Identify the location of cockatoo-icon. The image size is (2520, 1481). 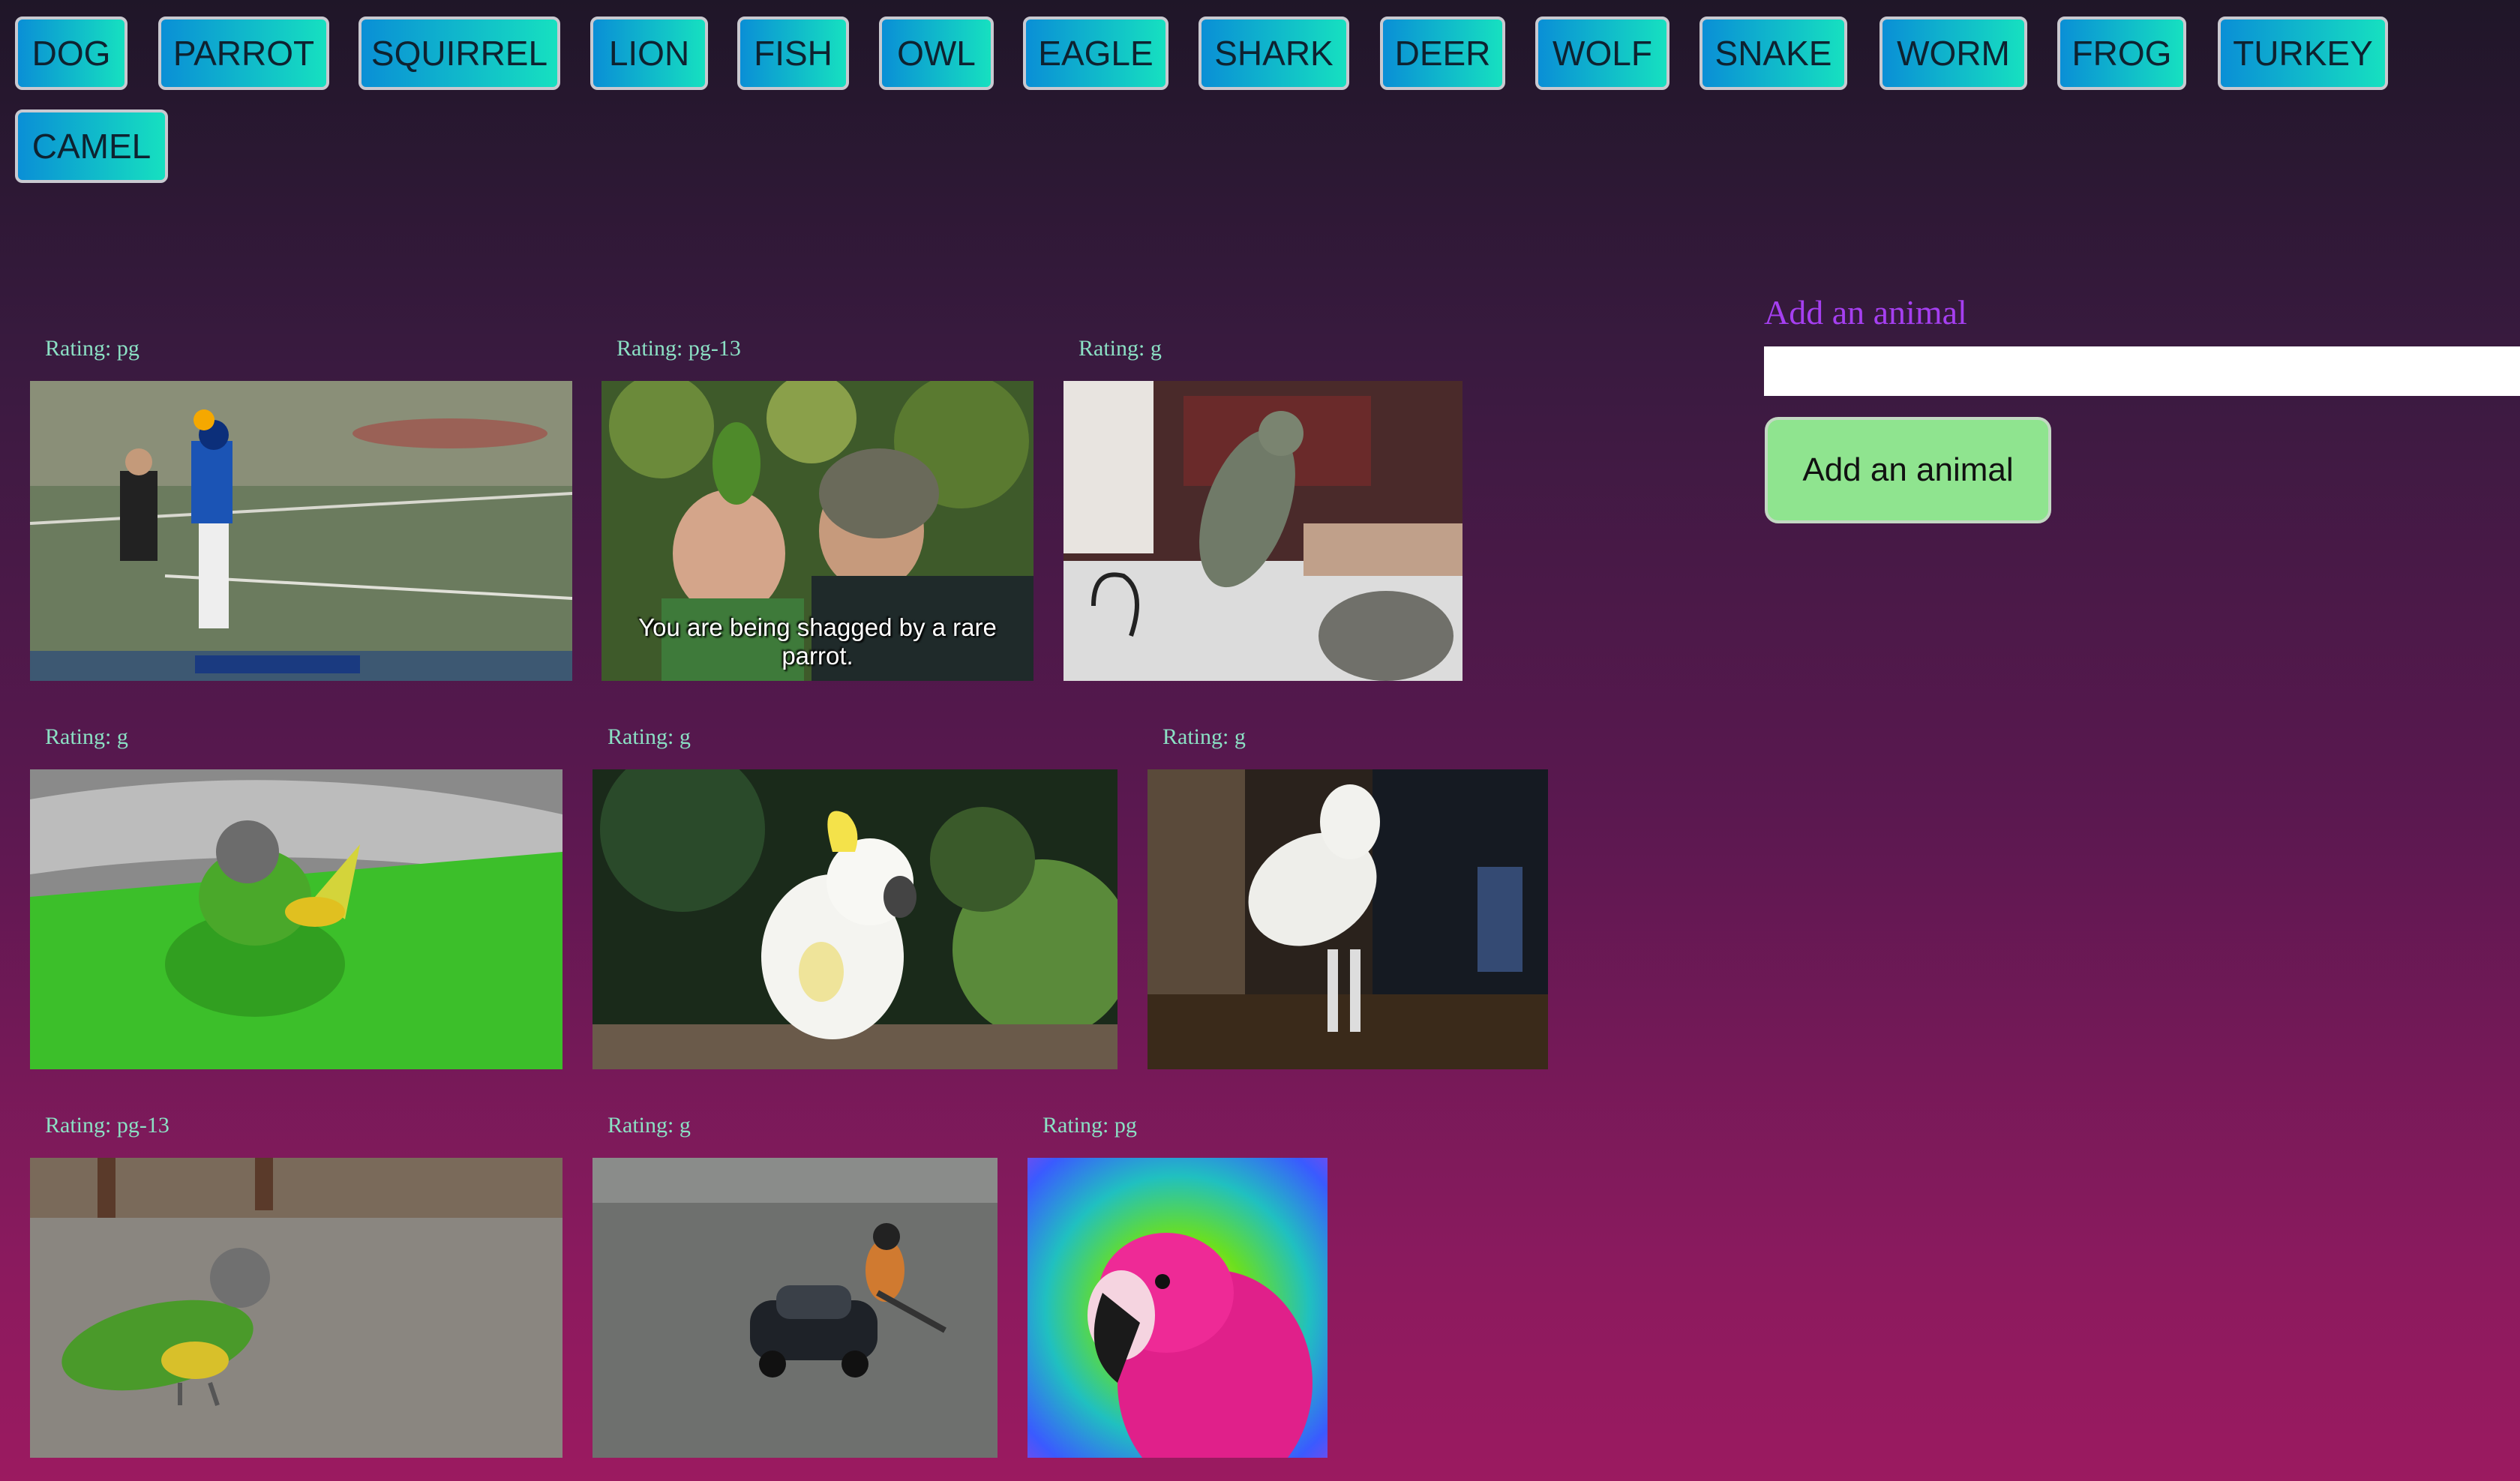
(855, 919).